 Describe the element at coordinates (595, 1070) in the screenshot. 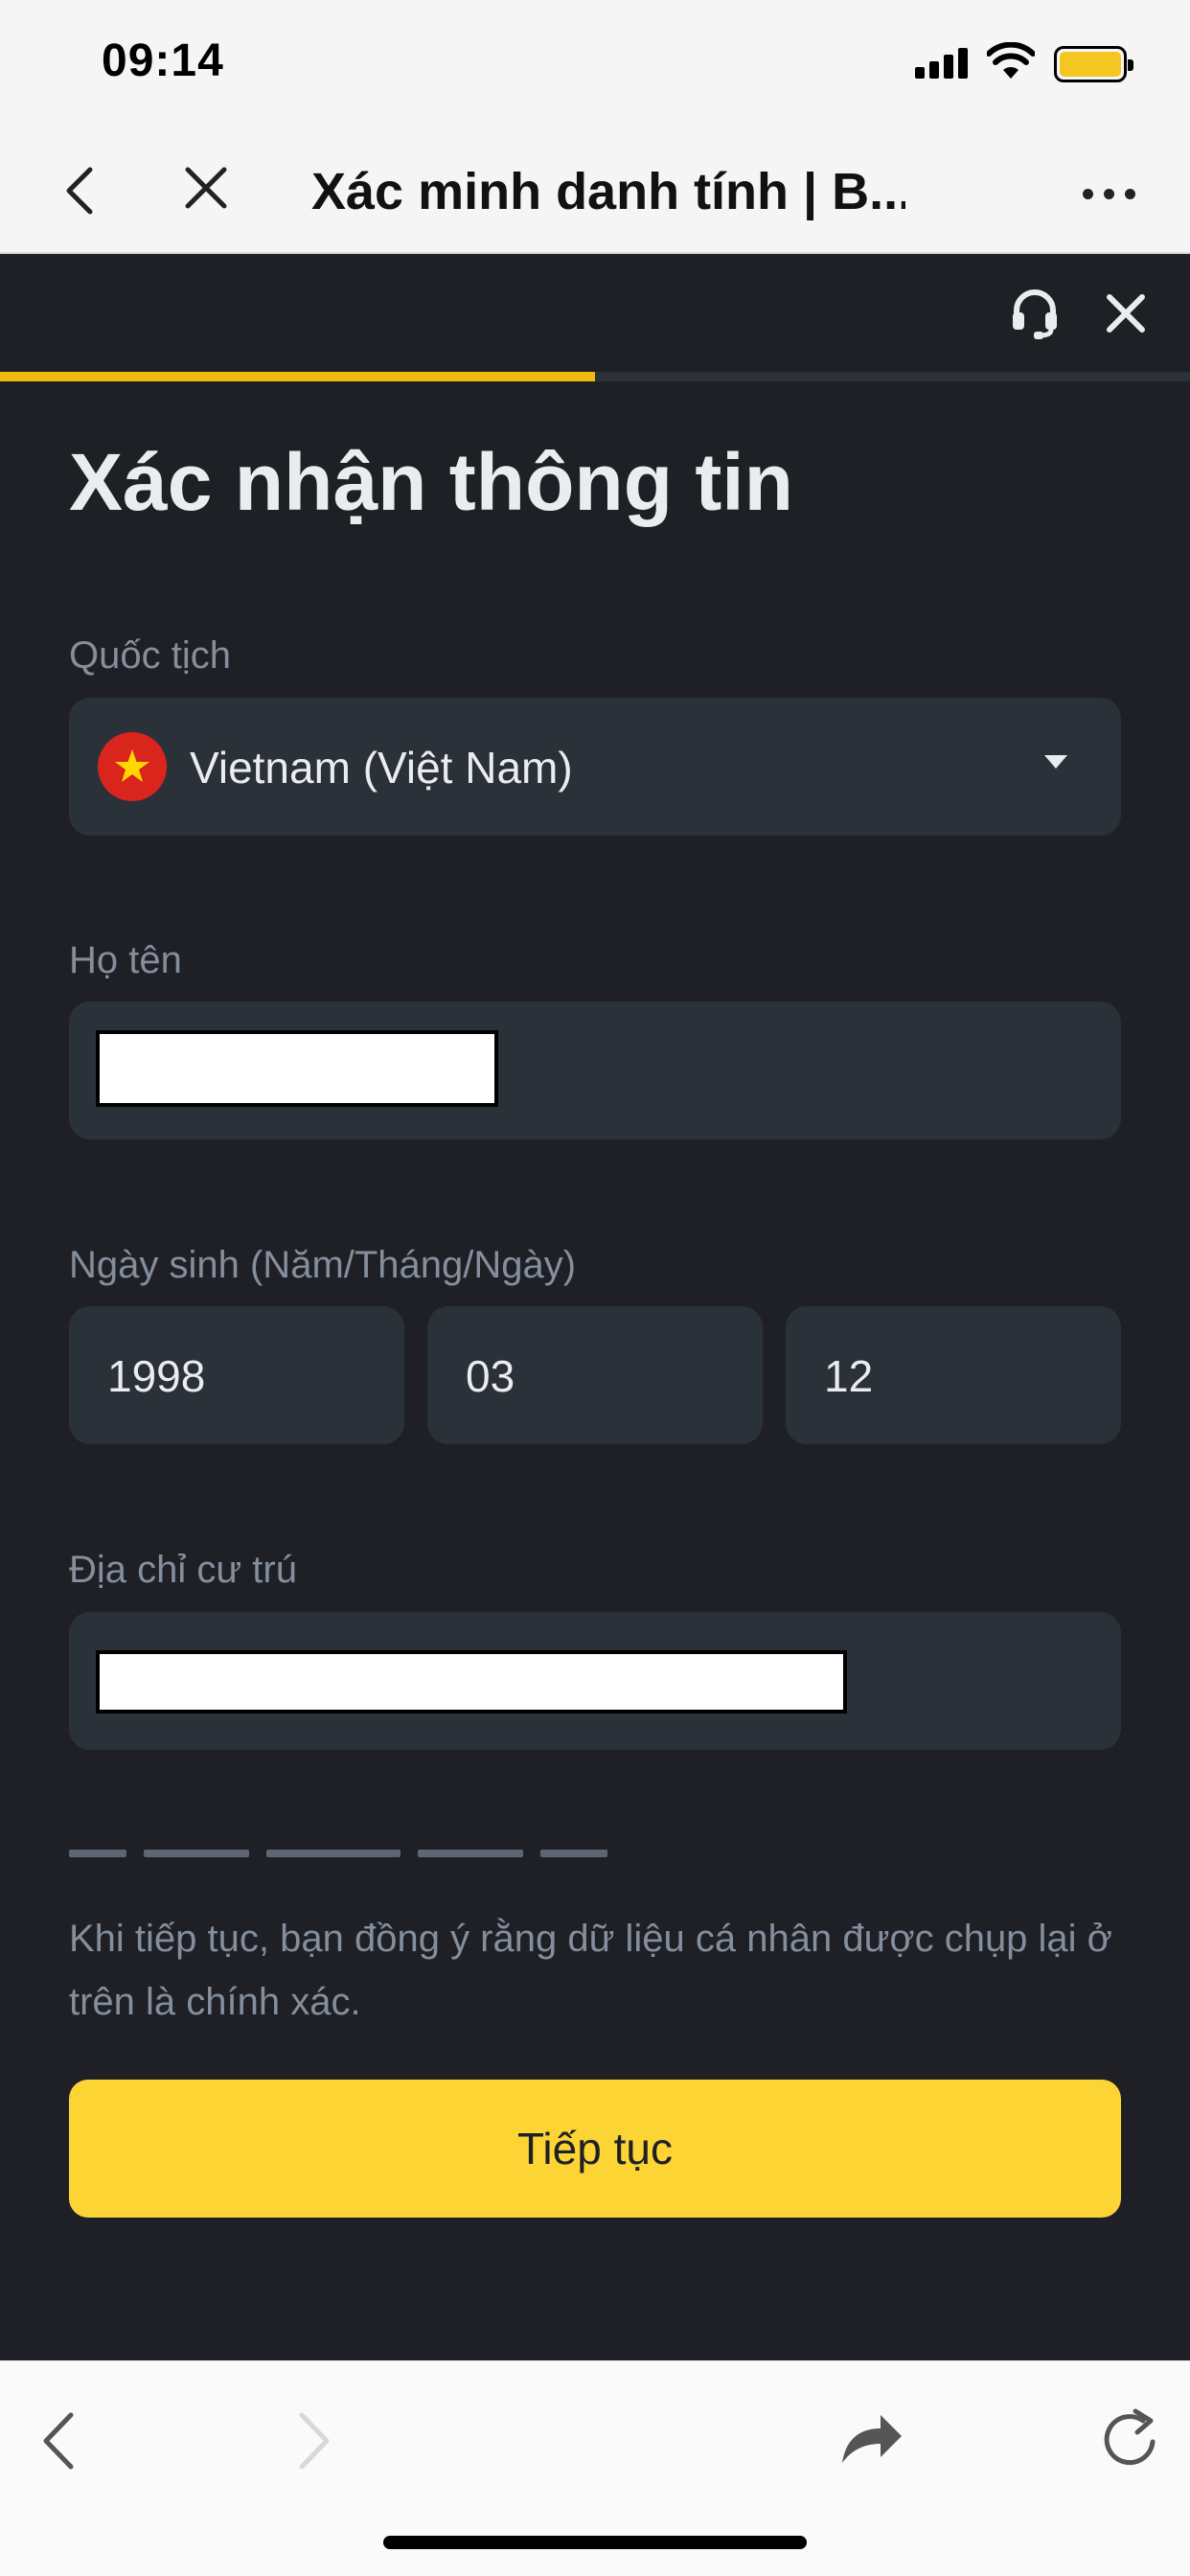

I see `full-name-field` at that location.